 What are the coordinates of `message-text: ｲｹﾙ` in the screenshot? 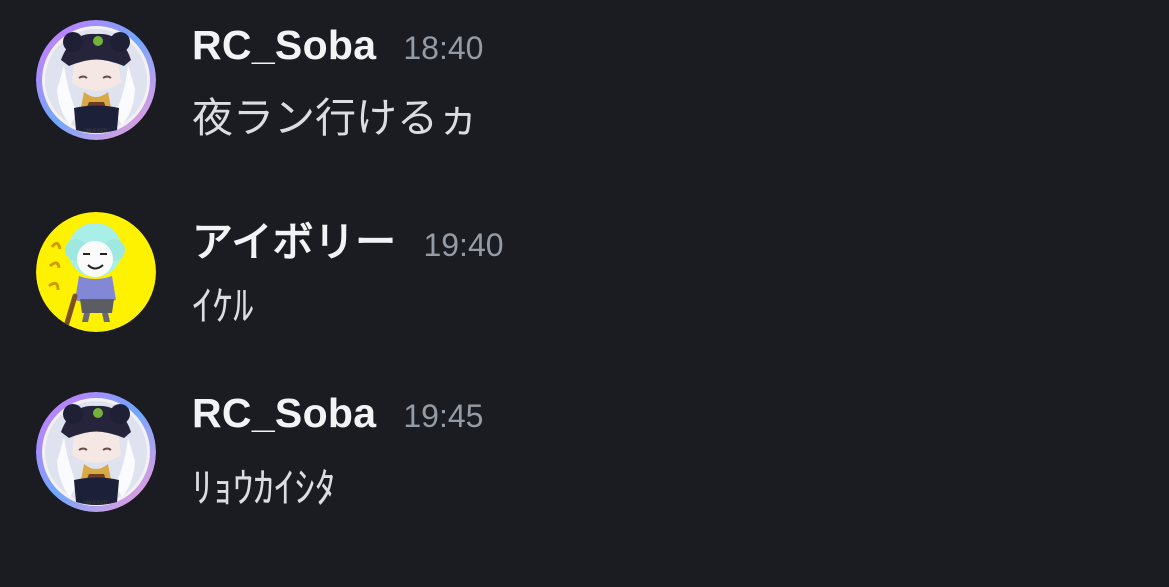 It's located at (223, 306).